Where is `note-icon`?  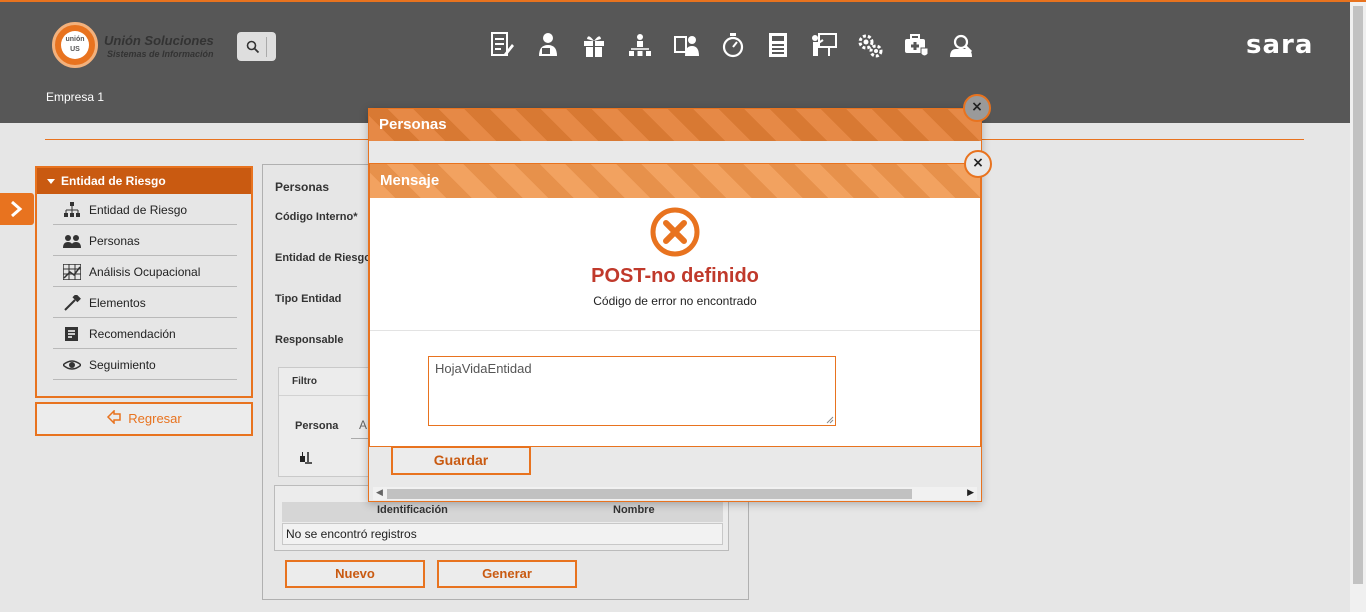
note-icon is located at coordinates (71, 334).